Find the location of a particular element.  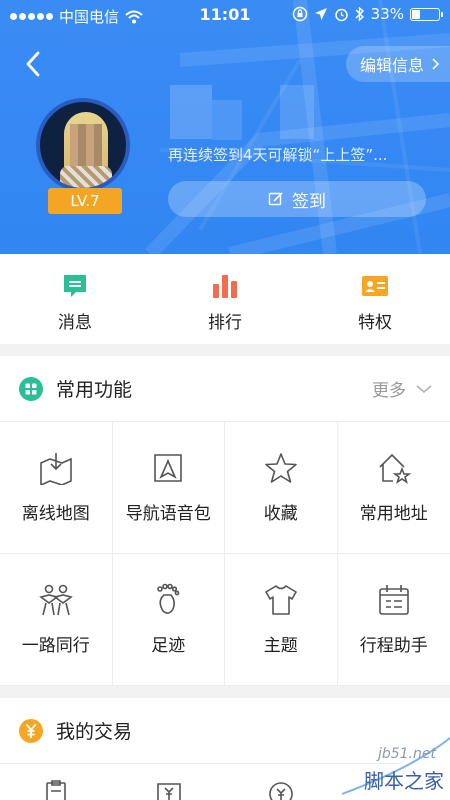

ranking-button: 排行 is located at coordinates (225, 299).